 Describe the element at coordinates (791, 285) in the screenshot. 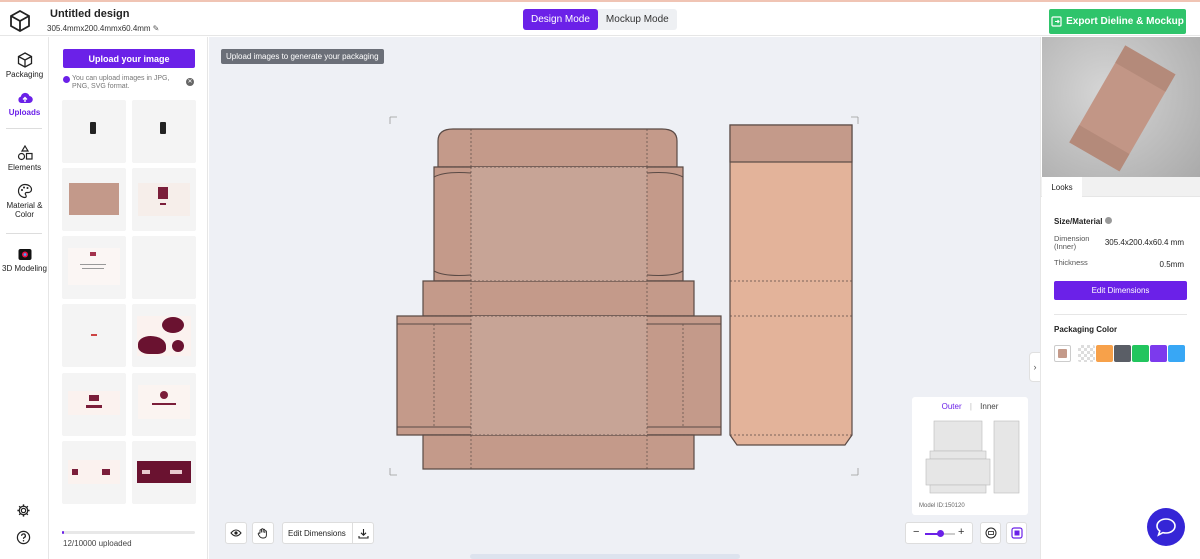

I see `dieline-side-panel` at that location.